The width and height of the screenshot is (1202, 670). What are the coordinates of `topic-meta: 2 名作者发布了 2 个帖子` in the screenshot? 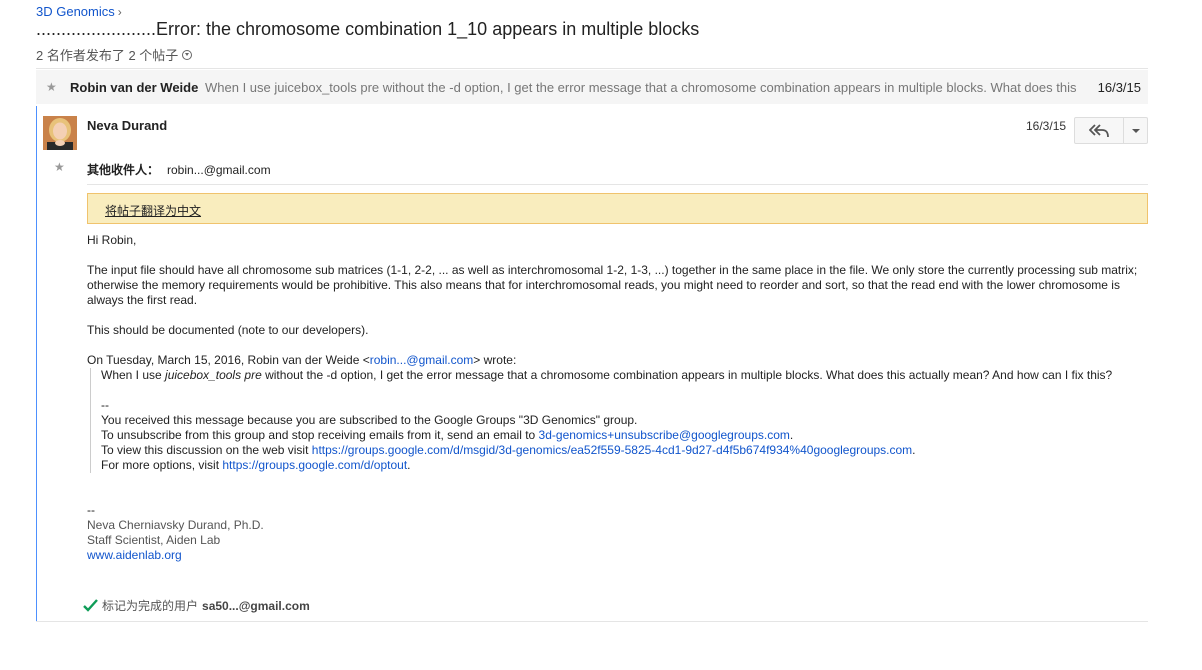 It's located at (114, 54).